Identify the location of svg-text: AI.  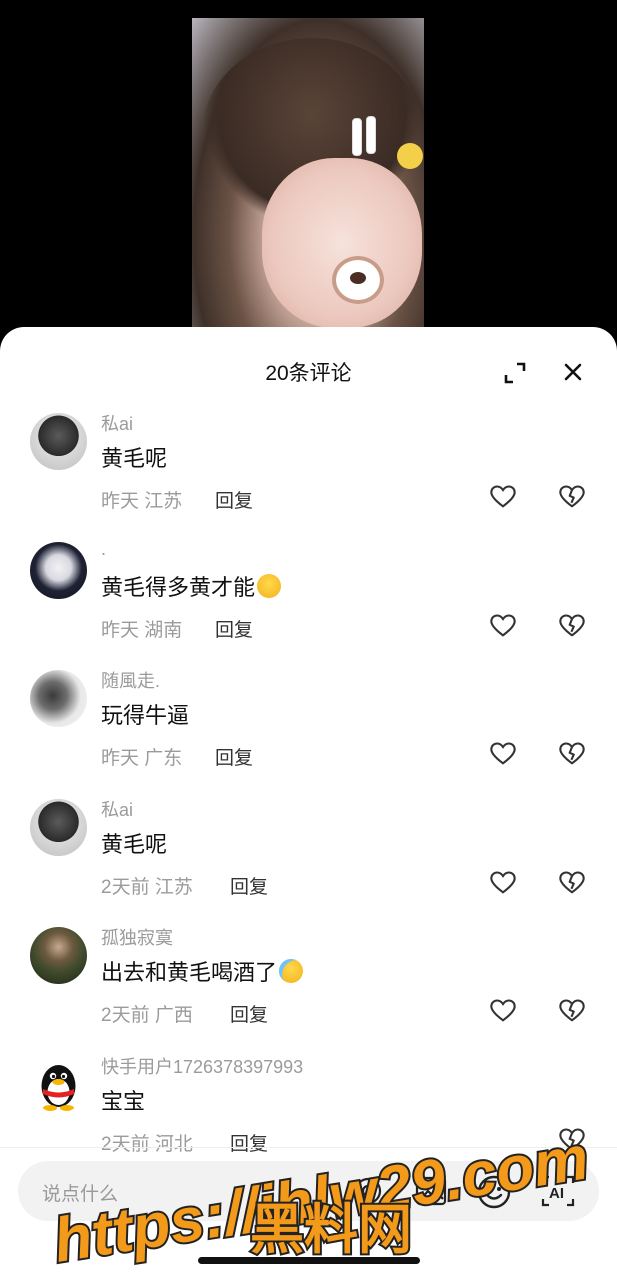
(556, 1193).